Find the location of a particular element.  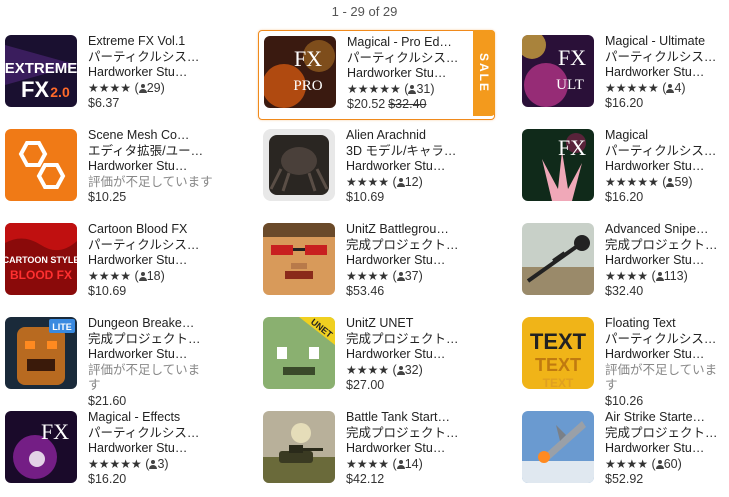

product-price: $16.20 is located at coordinates (107, 479).